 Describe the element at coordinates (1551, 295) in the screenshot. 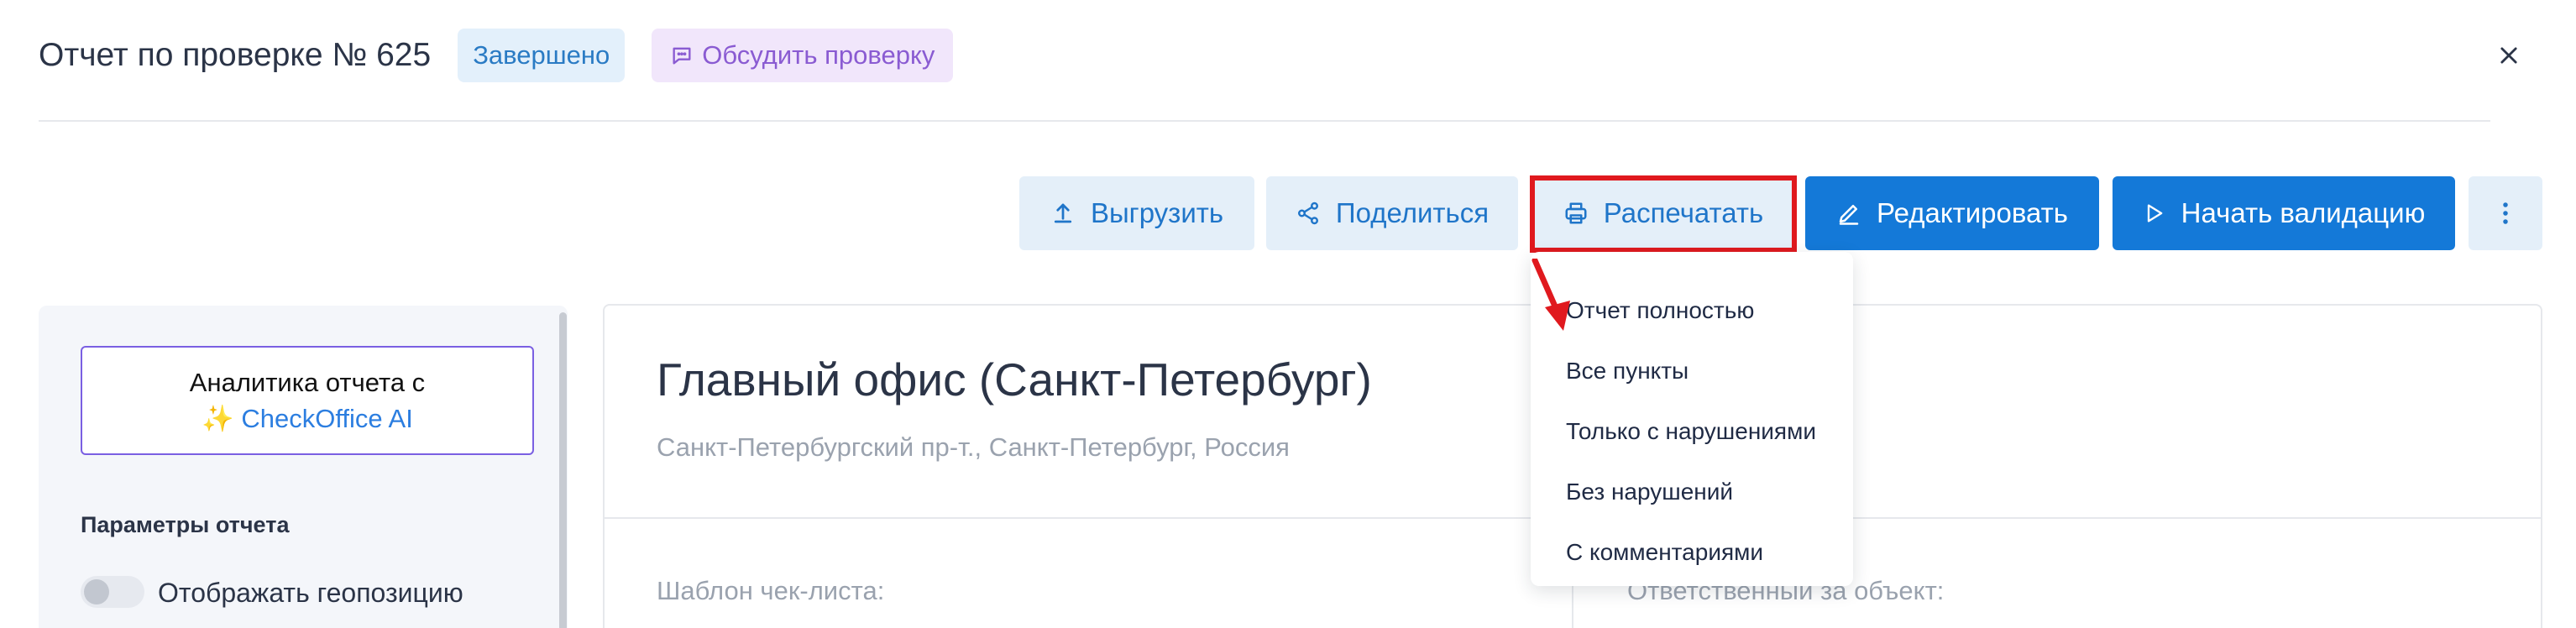

I see `annotation-arrow-icon` at that location.